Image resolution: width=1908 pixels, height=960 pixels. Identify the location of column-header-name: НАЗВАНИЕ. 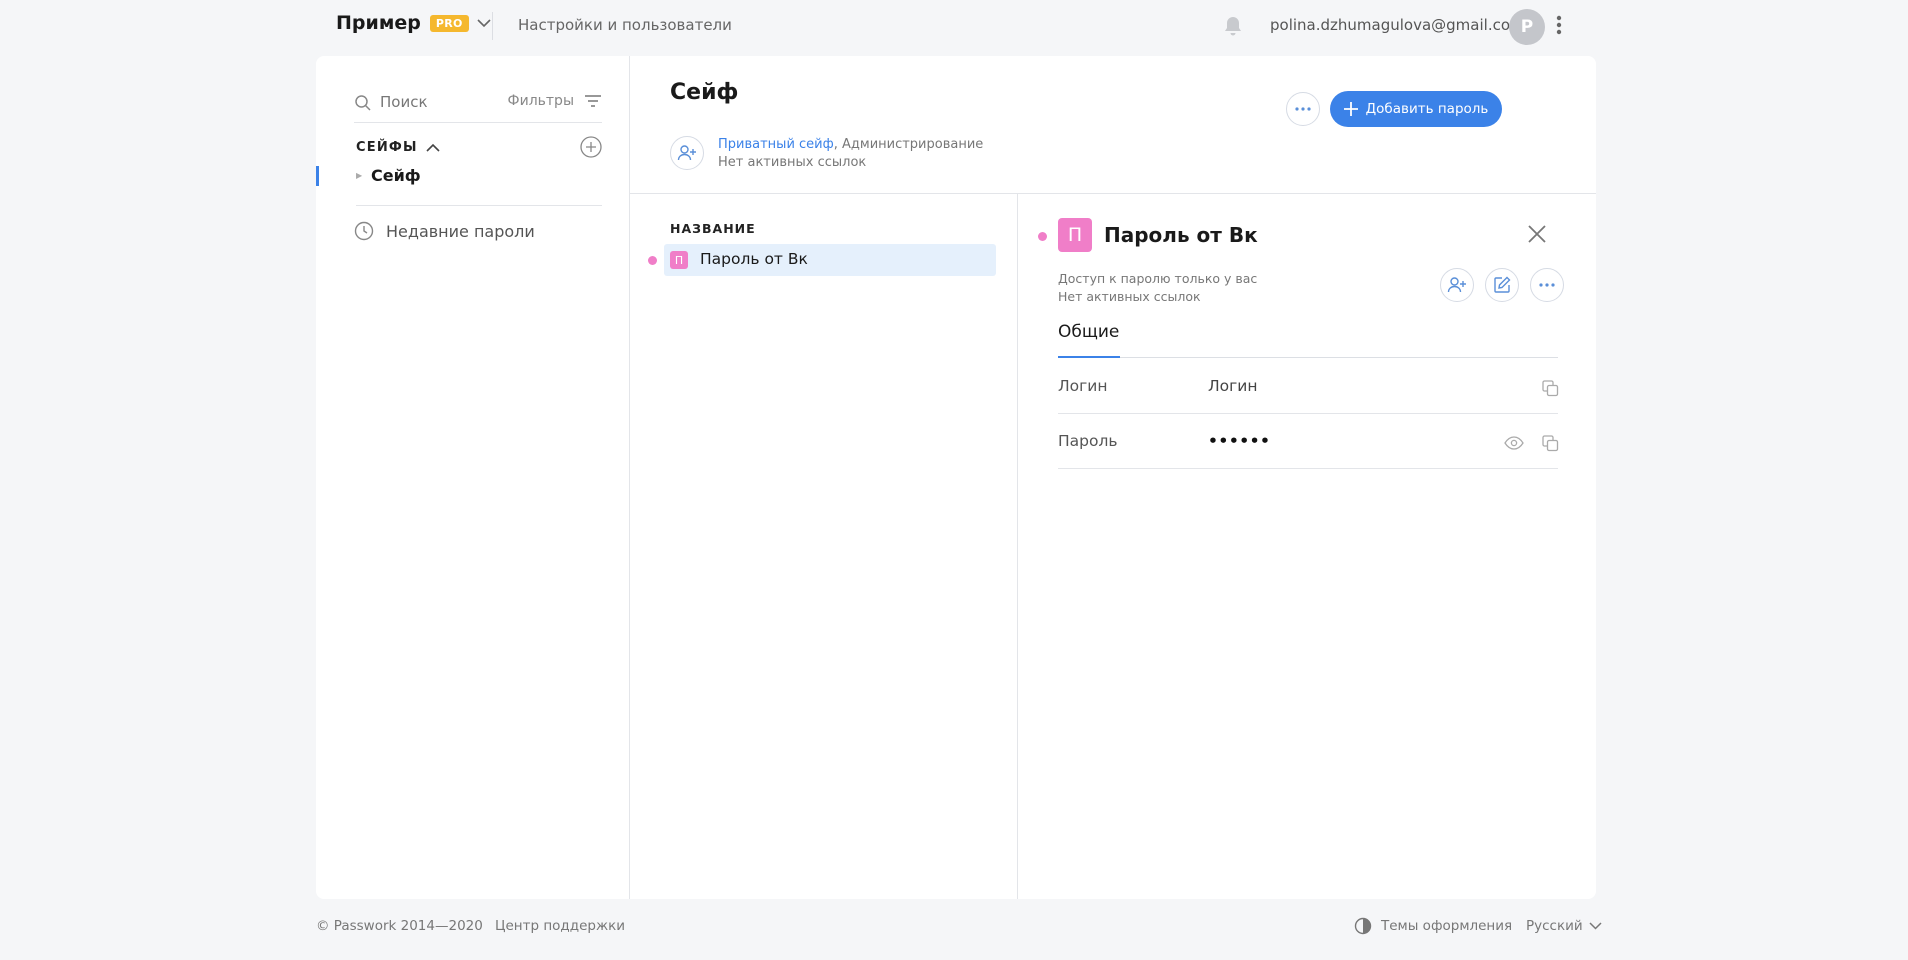
(713, 228).